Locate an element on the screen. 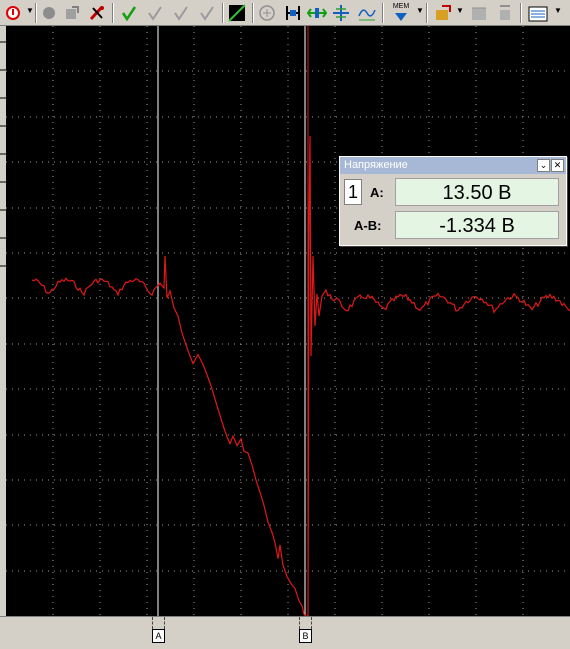 The image size is (570, 649). panel-row-ab: A-B: -1.334 В is located at coordinates (451, 225).